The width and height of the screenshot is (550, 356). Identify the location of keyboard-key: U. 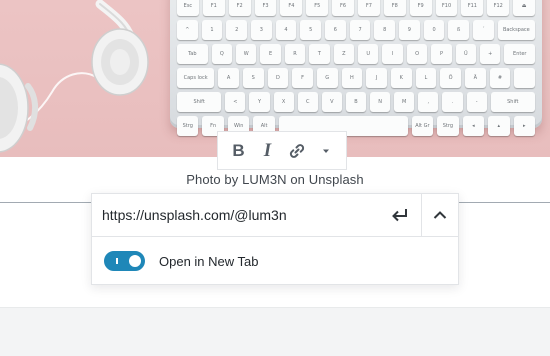
(368, 54).